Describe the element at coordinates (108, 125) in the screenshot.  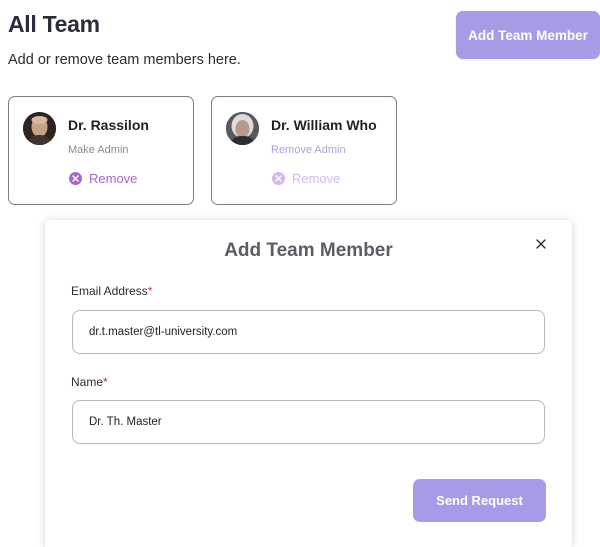
I see `member-name: Dr. Rassilon` at that location.